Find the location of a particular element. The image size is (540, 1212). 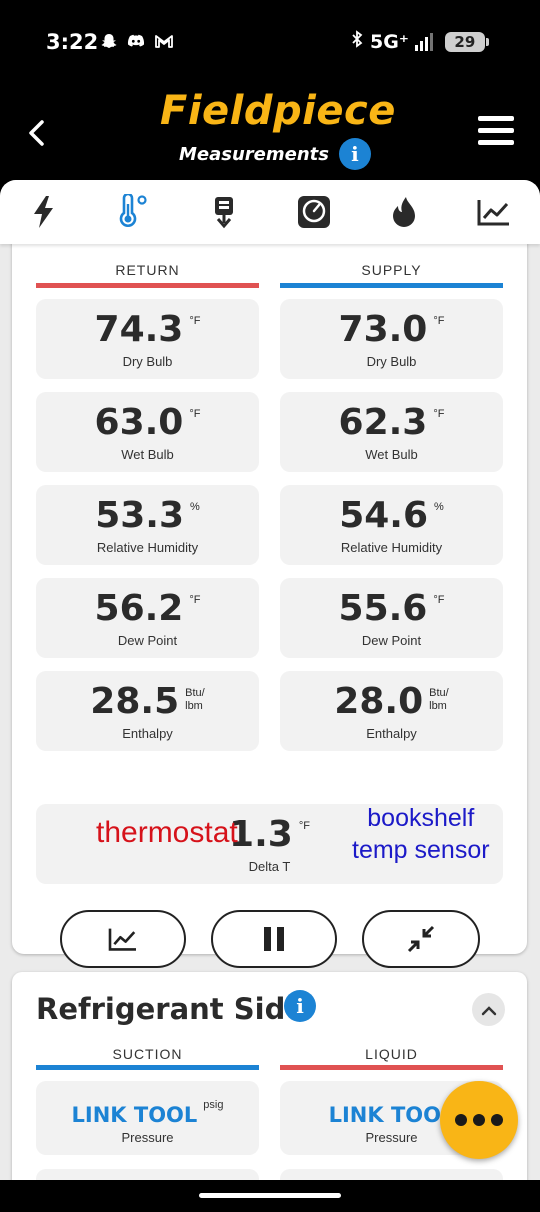

liquid-header: LIQUID is located at coordinates (391, 1054).